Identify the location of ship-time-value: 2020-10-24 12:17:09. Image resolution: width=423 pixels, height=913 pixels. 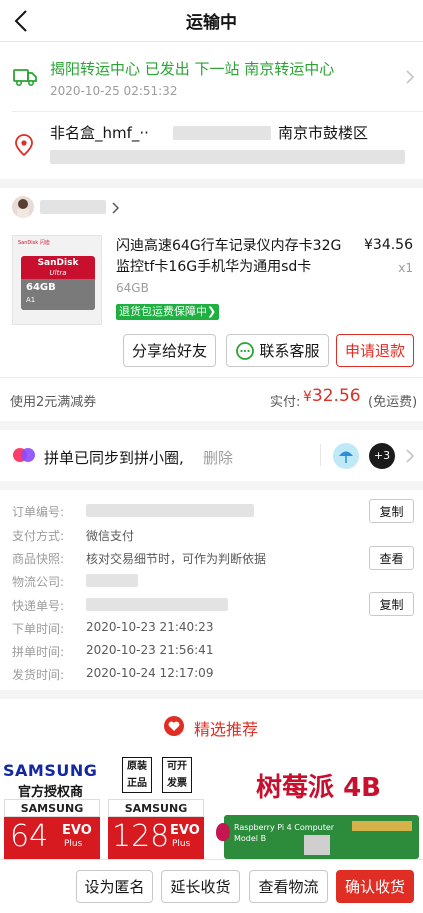
(150, 673).